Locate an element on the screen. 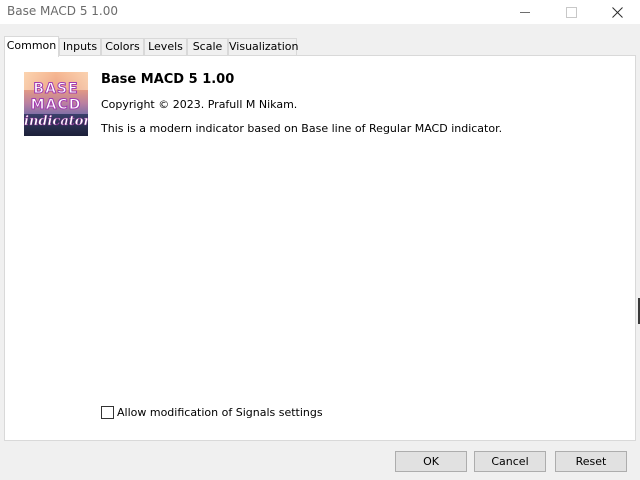 The height and width of the screenshot is (480, 640). close-button is located at coordinates (617, 12).